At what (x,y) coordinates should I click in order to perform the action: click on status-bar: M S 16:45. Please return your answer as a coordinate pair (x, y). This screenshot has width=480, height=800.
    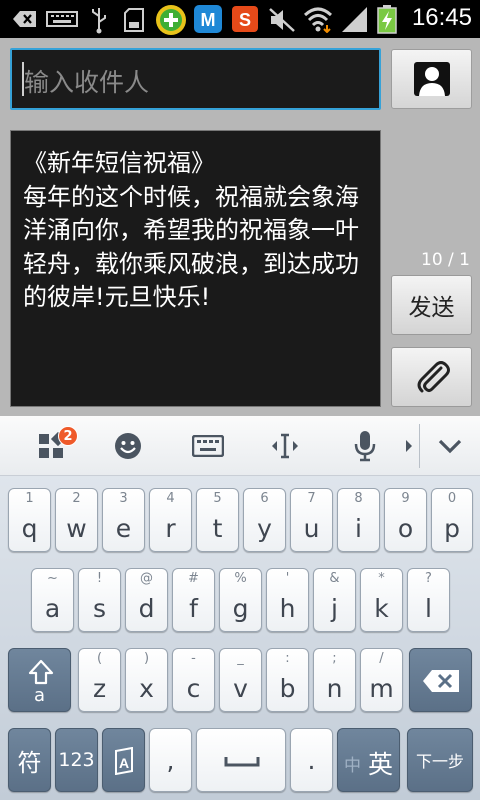
    Looking at the image, I should click on (240, 19).